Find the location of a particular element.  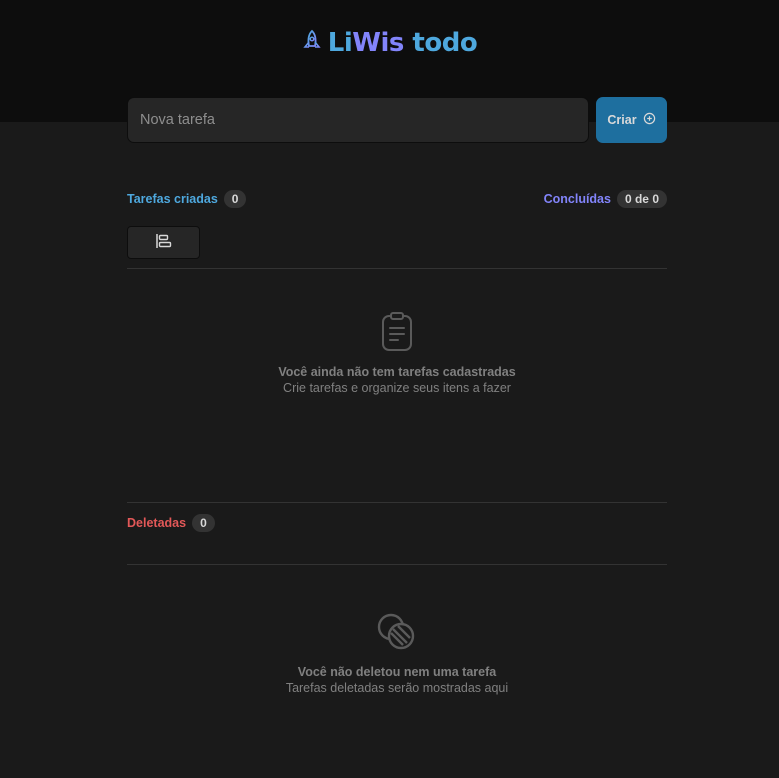

completed-count-badge: 0 de 0 is located at coordinates (641, 199).